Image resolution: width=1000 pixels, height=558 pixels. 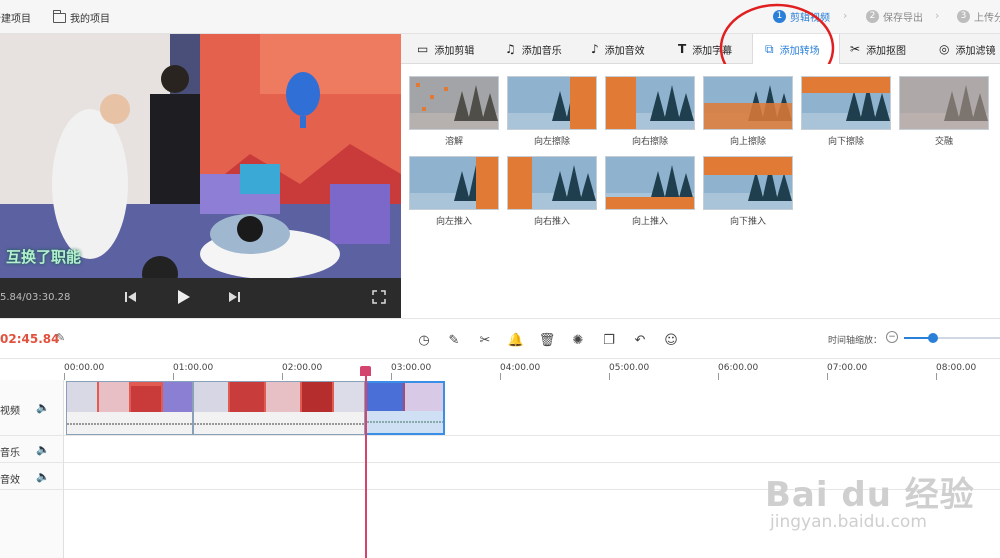 I want to click on video-track-header: 视频 🔈, so click(x=32, y=408).